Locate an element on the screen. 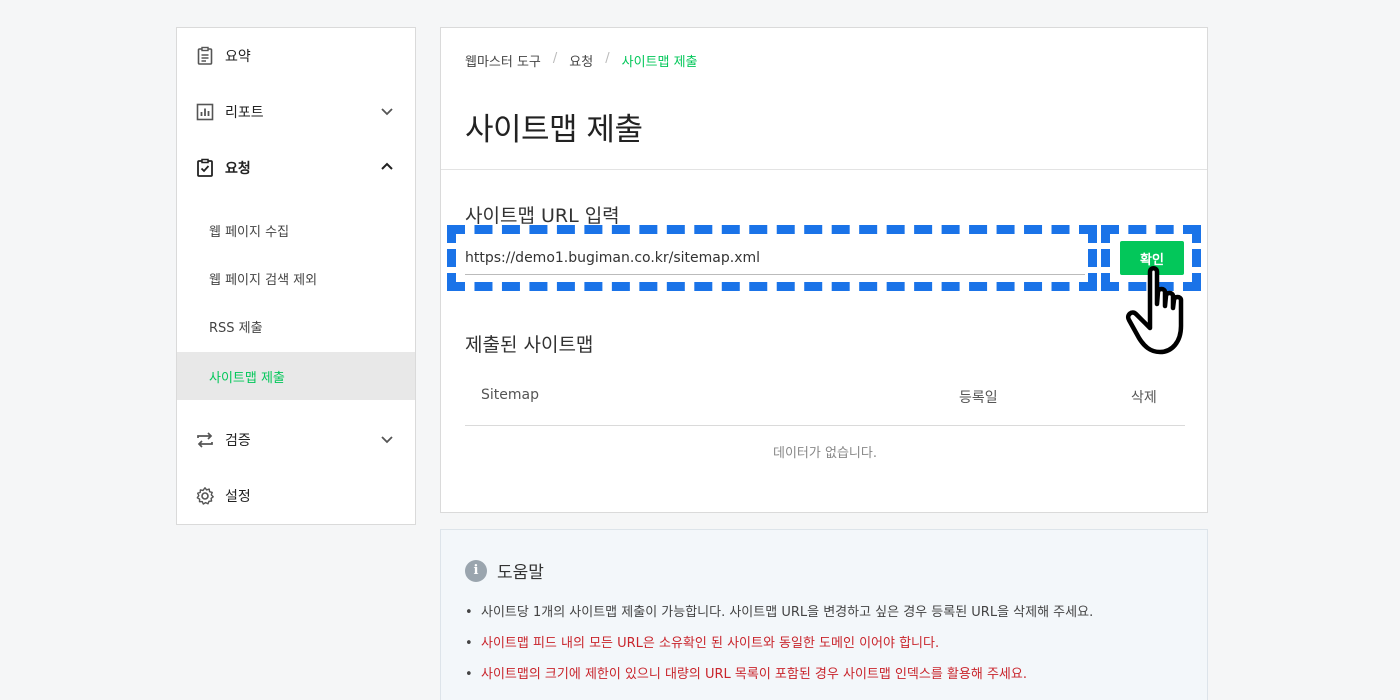 The height and width of the screenshot is (700, 1400). breadcrumb: 웹마스터 도구 / 요청 / 사이트맵 제출 is located at coordinates (581, 60).